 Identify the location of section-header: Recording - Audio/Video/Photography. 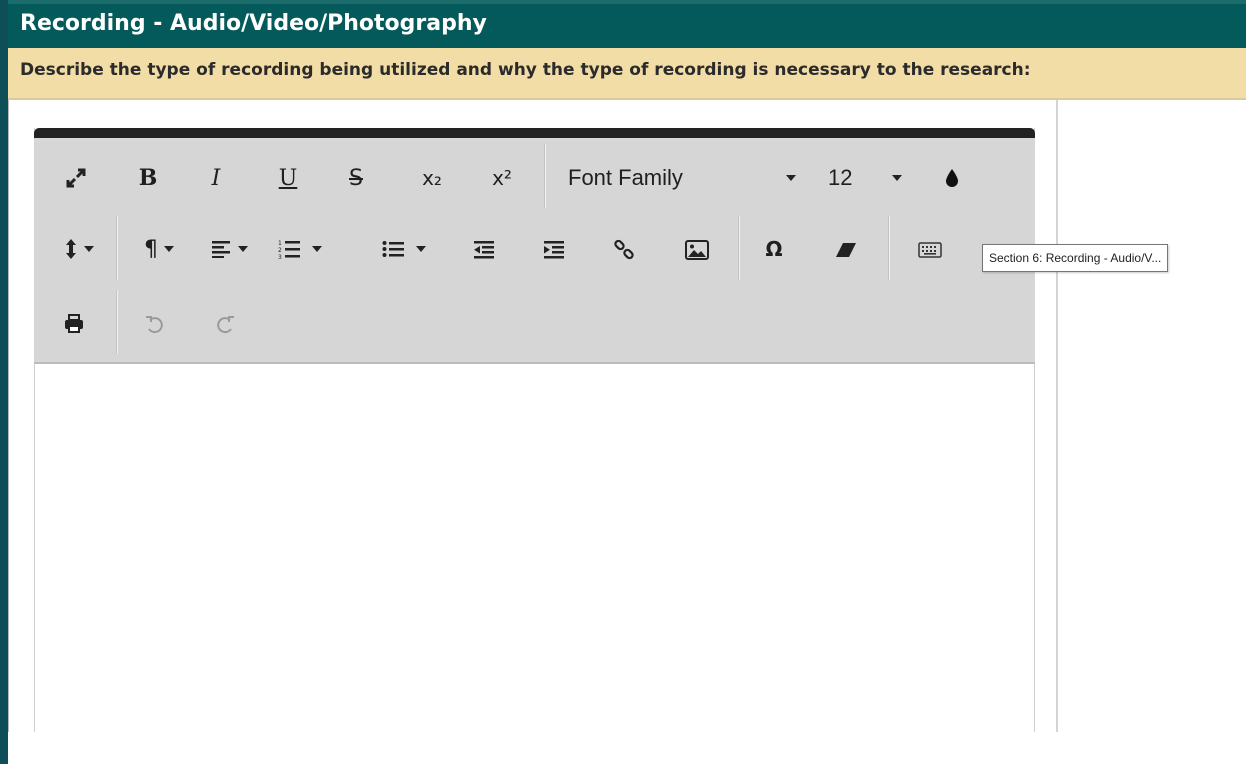
(627, 24).